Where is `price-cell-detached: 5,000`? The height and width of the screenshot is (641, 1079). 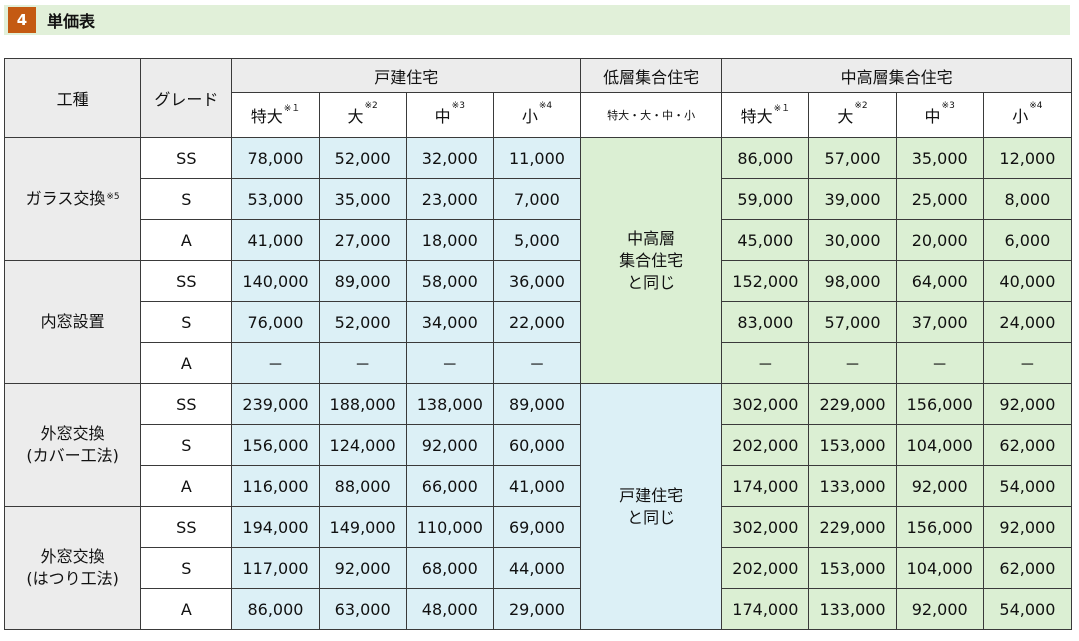 price-cell-detached: 5,000 is located at coordinates (537, 240).